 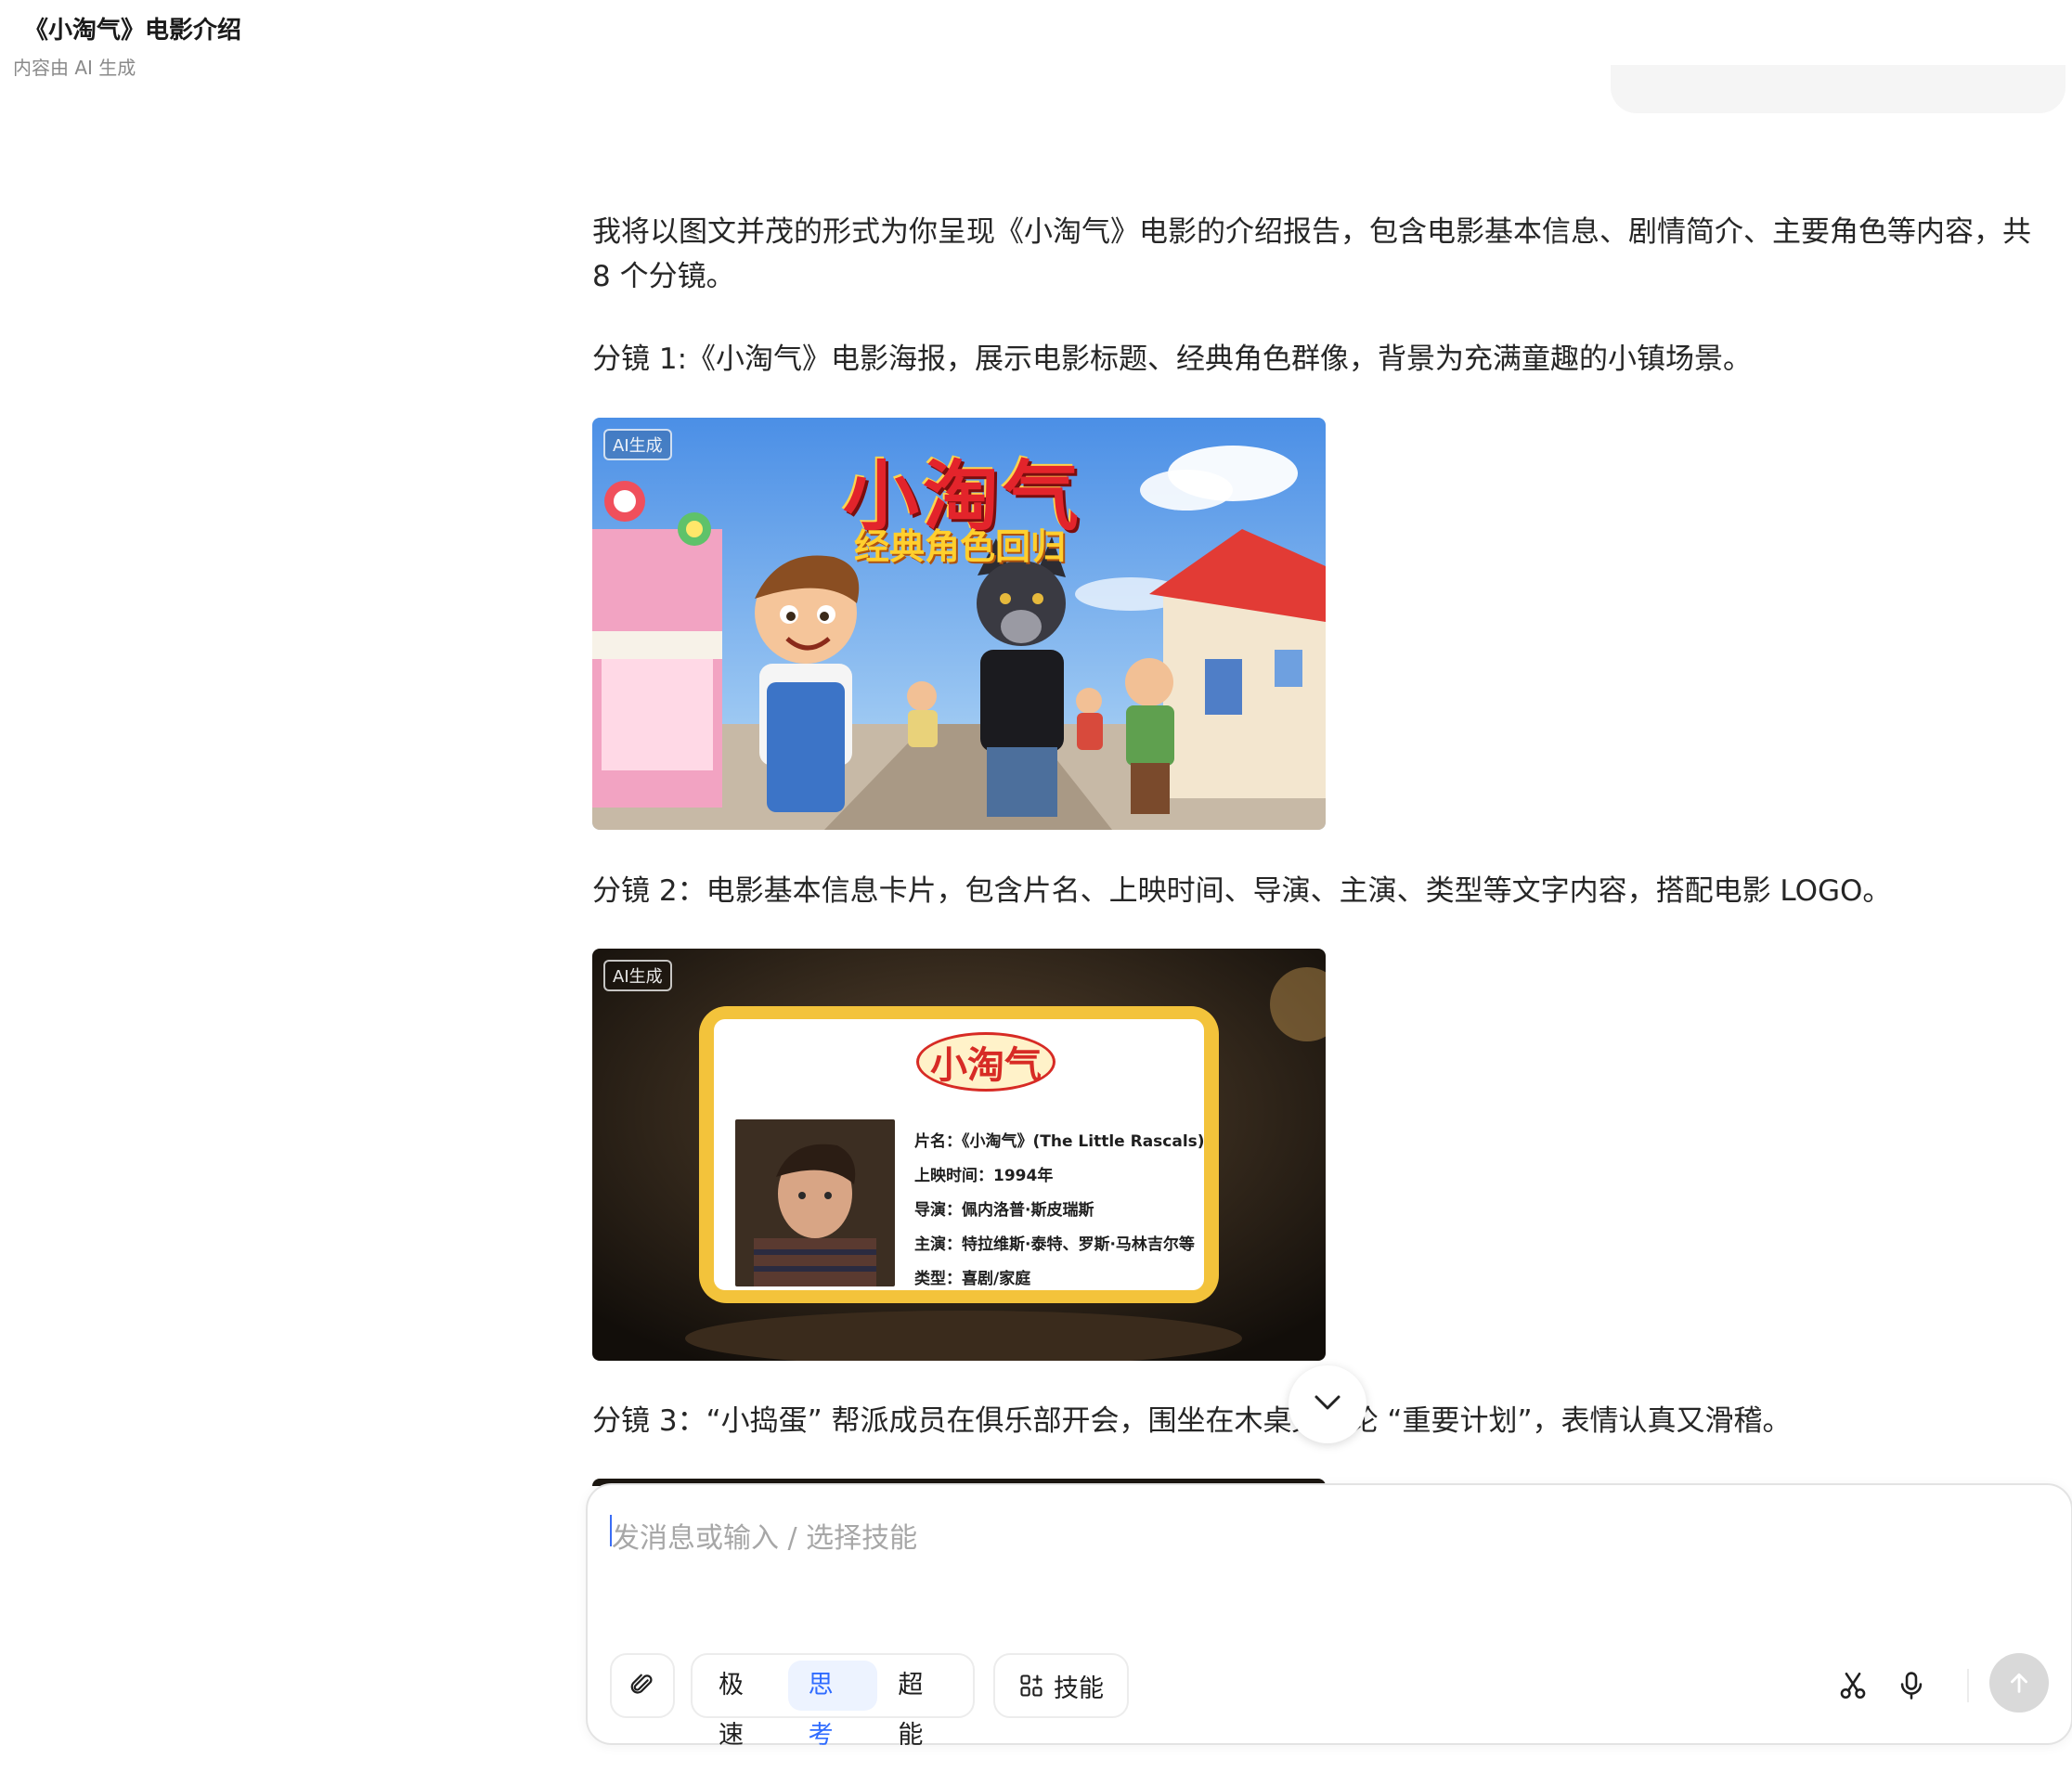 I want to click on ai-generated-note: 内容由 AI 生成, so click(x=74, y=68).